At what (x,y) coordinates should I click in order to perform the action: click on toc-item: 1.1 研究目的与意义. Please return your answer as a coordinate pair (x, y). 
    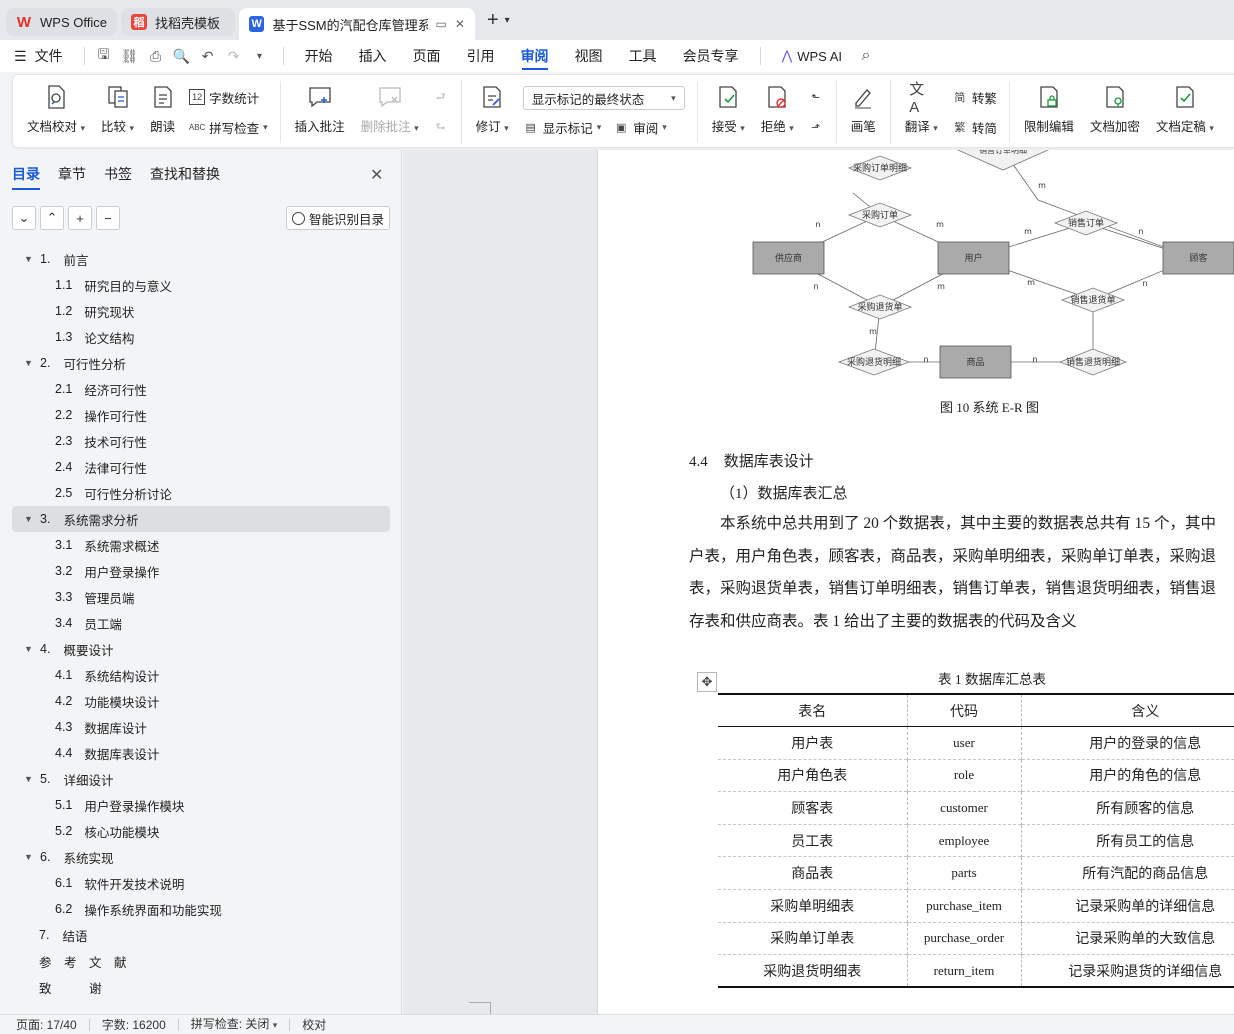
    Looking at the image, I should click on (201, 285).